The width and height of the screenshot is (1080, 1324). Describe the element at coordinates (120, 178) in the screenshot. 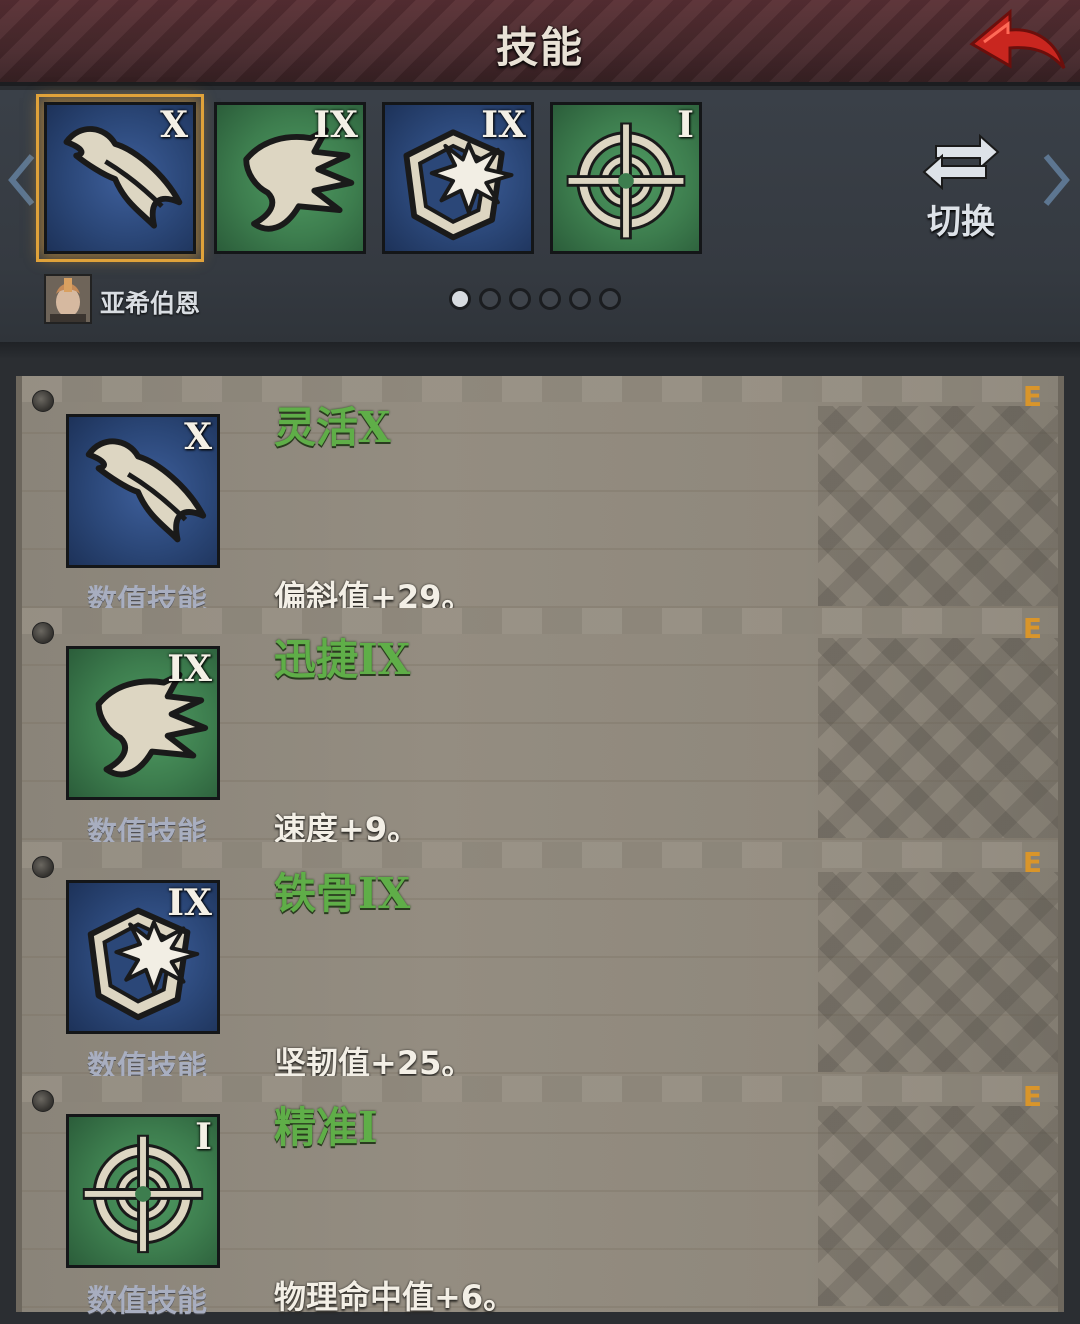

I see `skill-slot-1: X` at that location.